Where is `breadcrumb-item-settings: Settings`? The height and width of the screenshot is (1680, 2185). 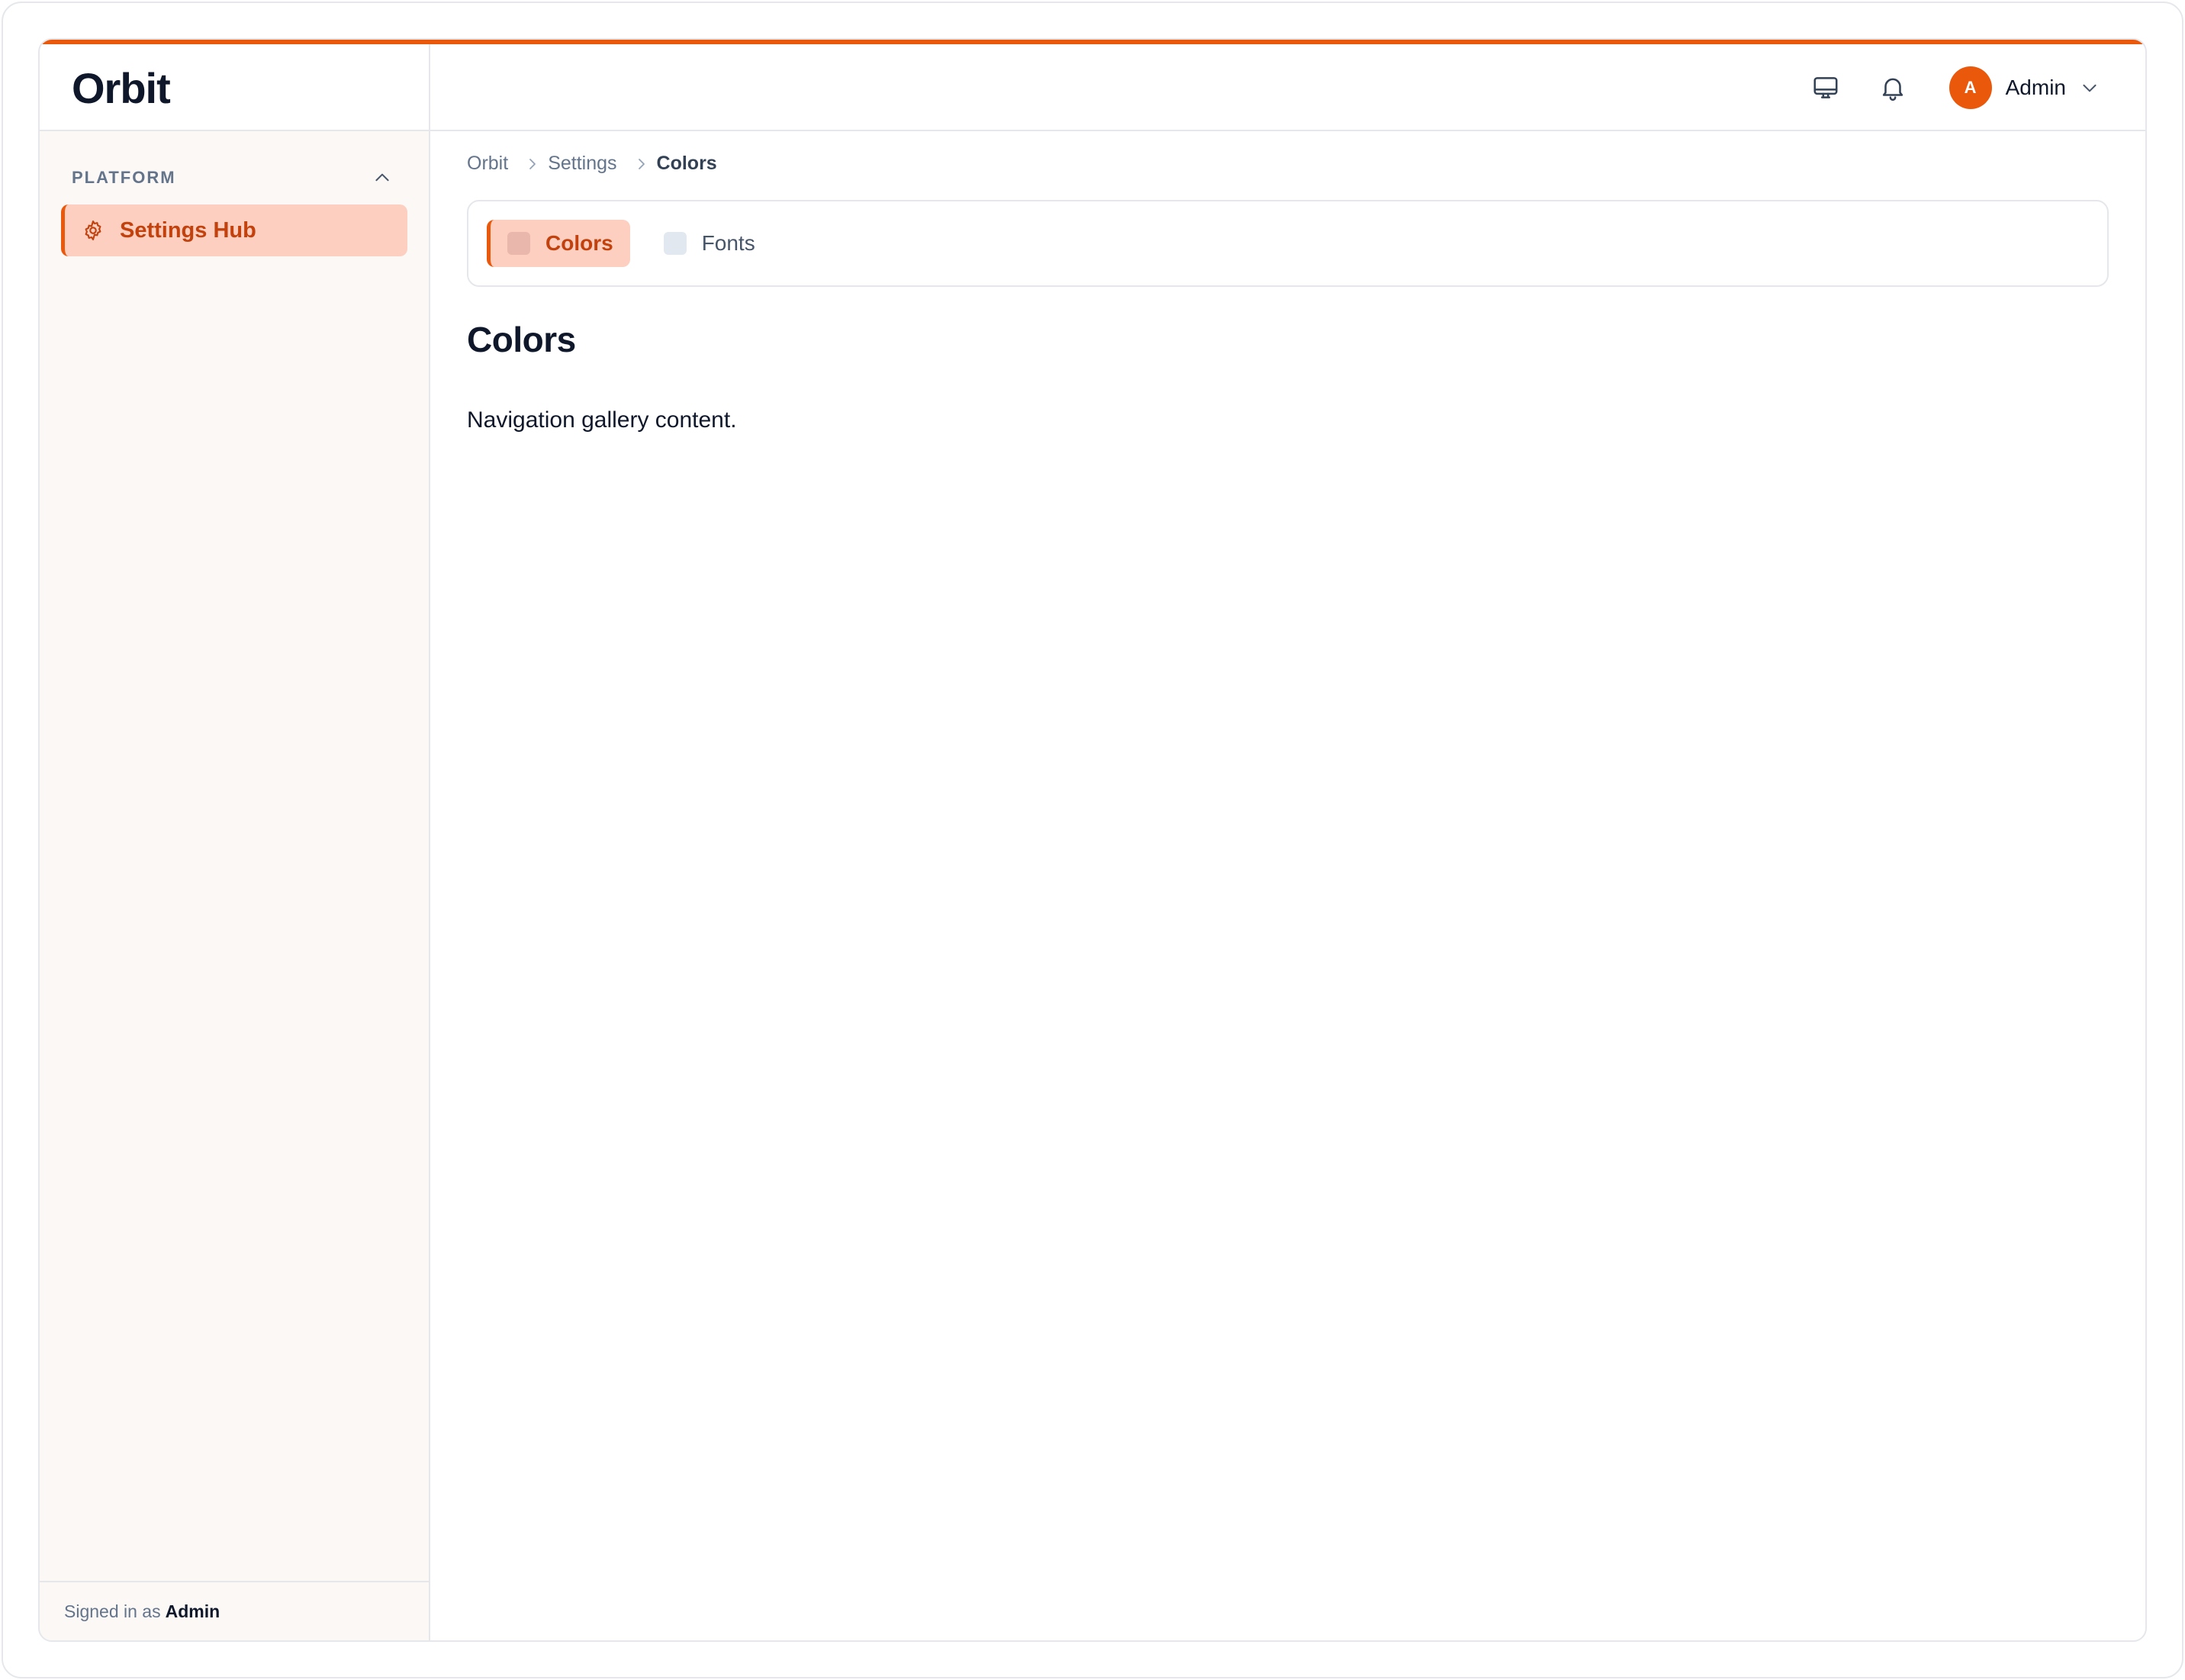
breadcrumb-item-settings: Settings is located at coordinates (582, 164).